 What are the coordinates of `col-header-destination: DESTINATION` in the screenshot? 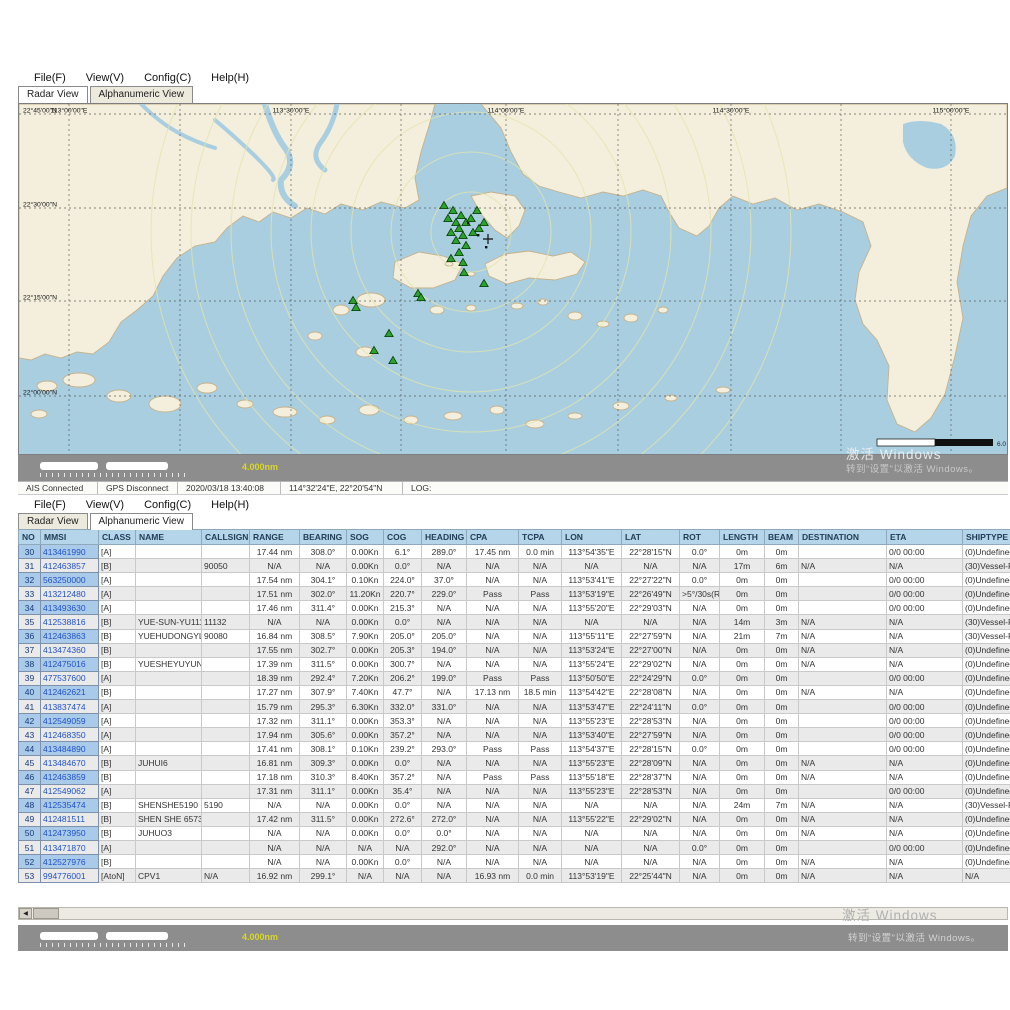 It's located at (842, 537).